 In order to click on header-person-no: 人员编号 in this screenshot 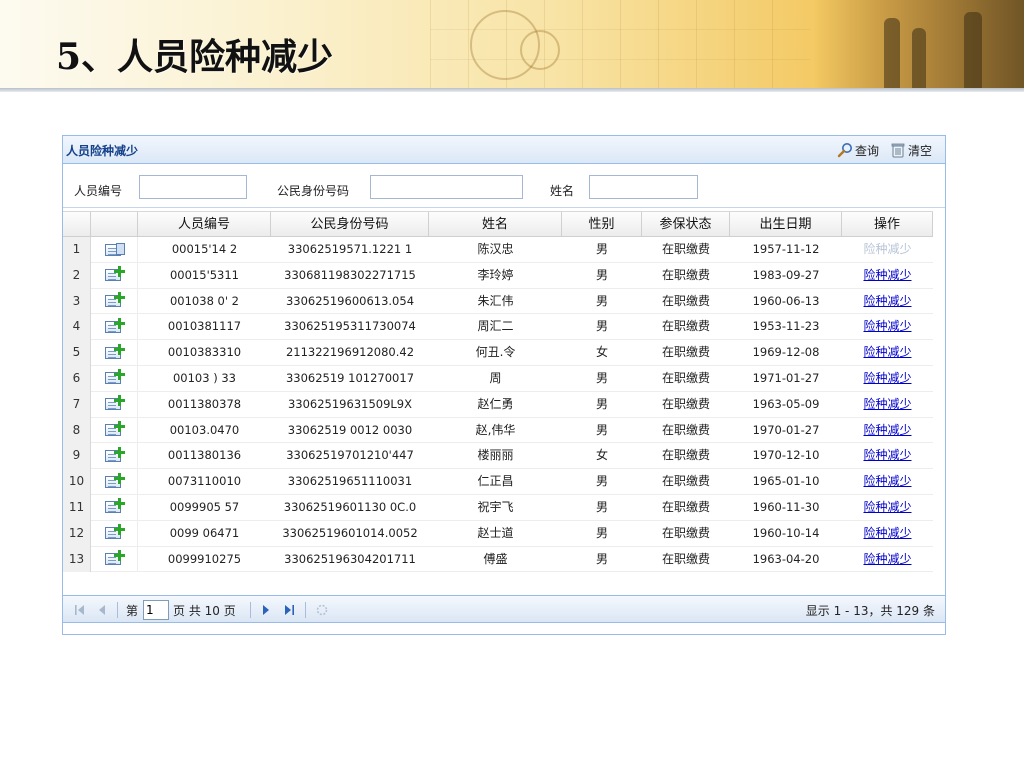, I will do `click(204, 224)`.